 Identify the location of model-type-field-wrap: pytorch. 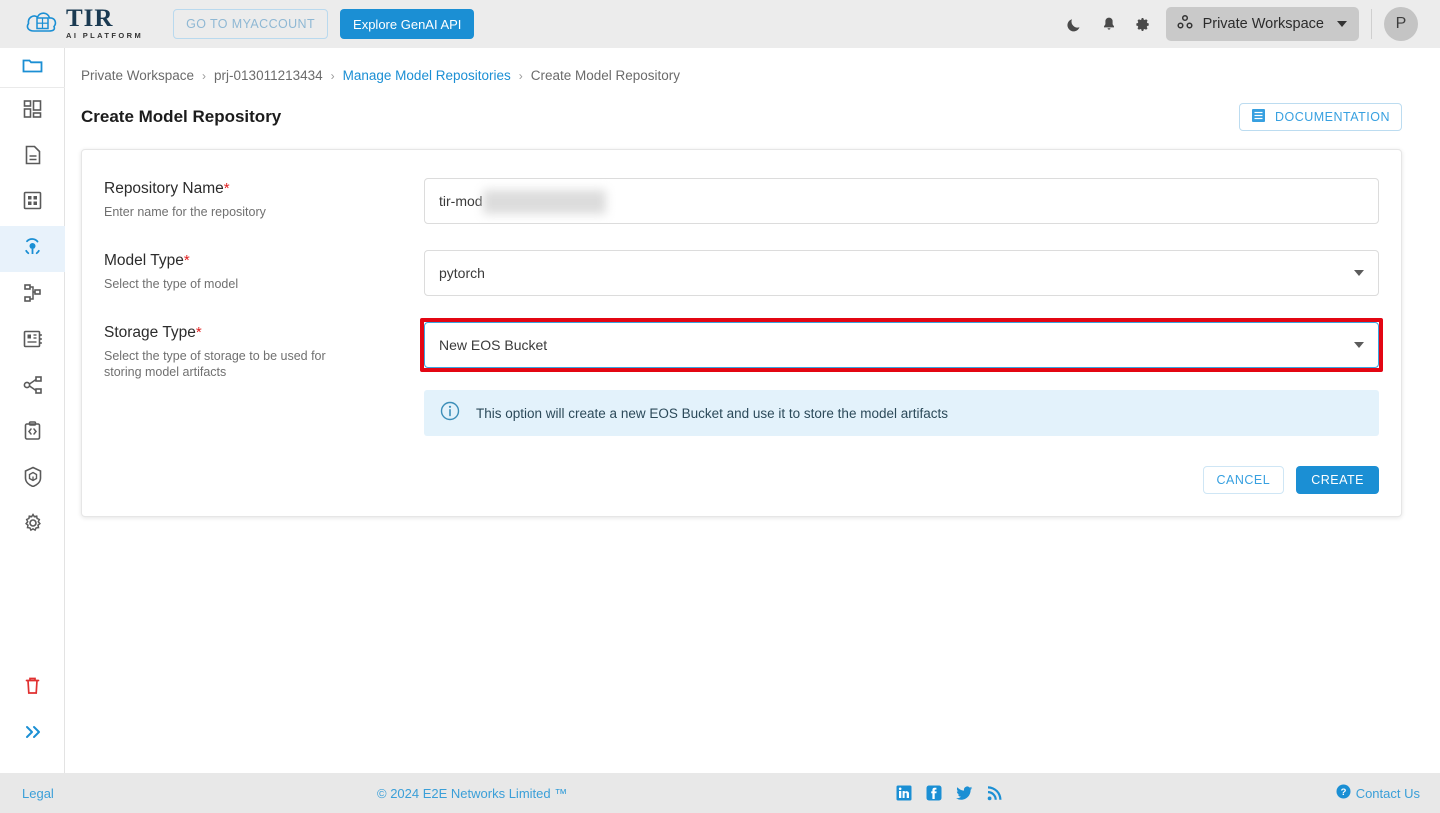
(901, 273).